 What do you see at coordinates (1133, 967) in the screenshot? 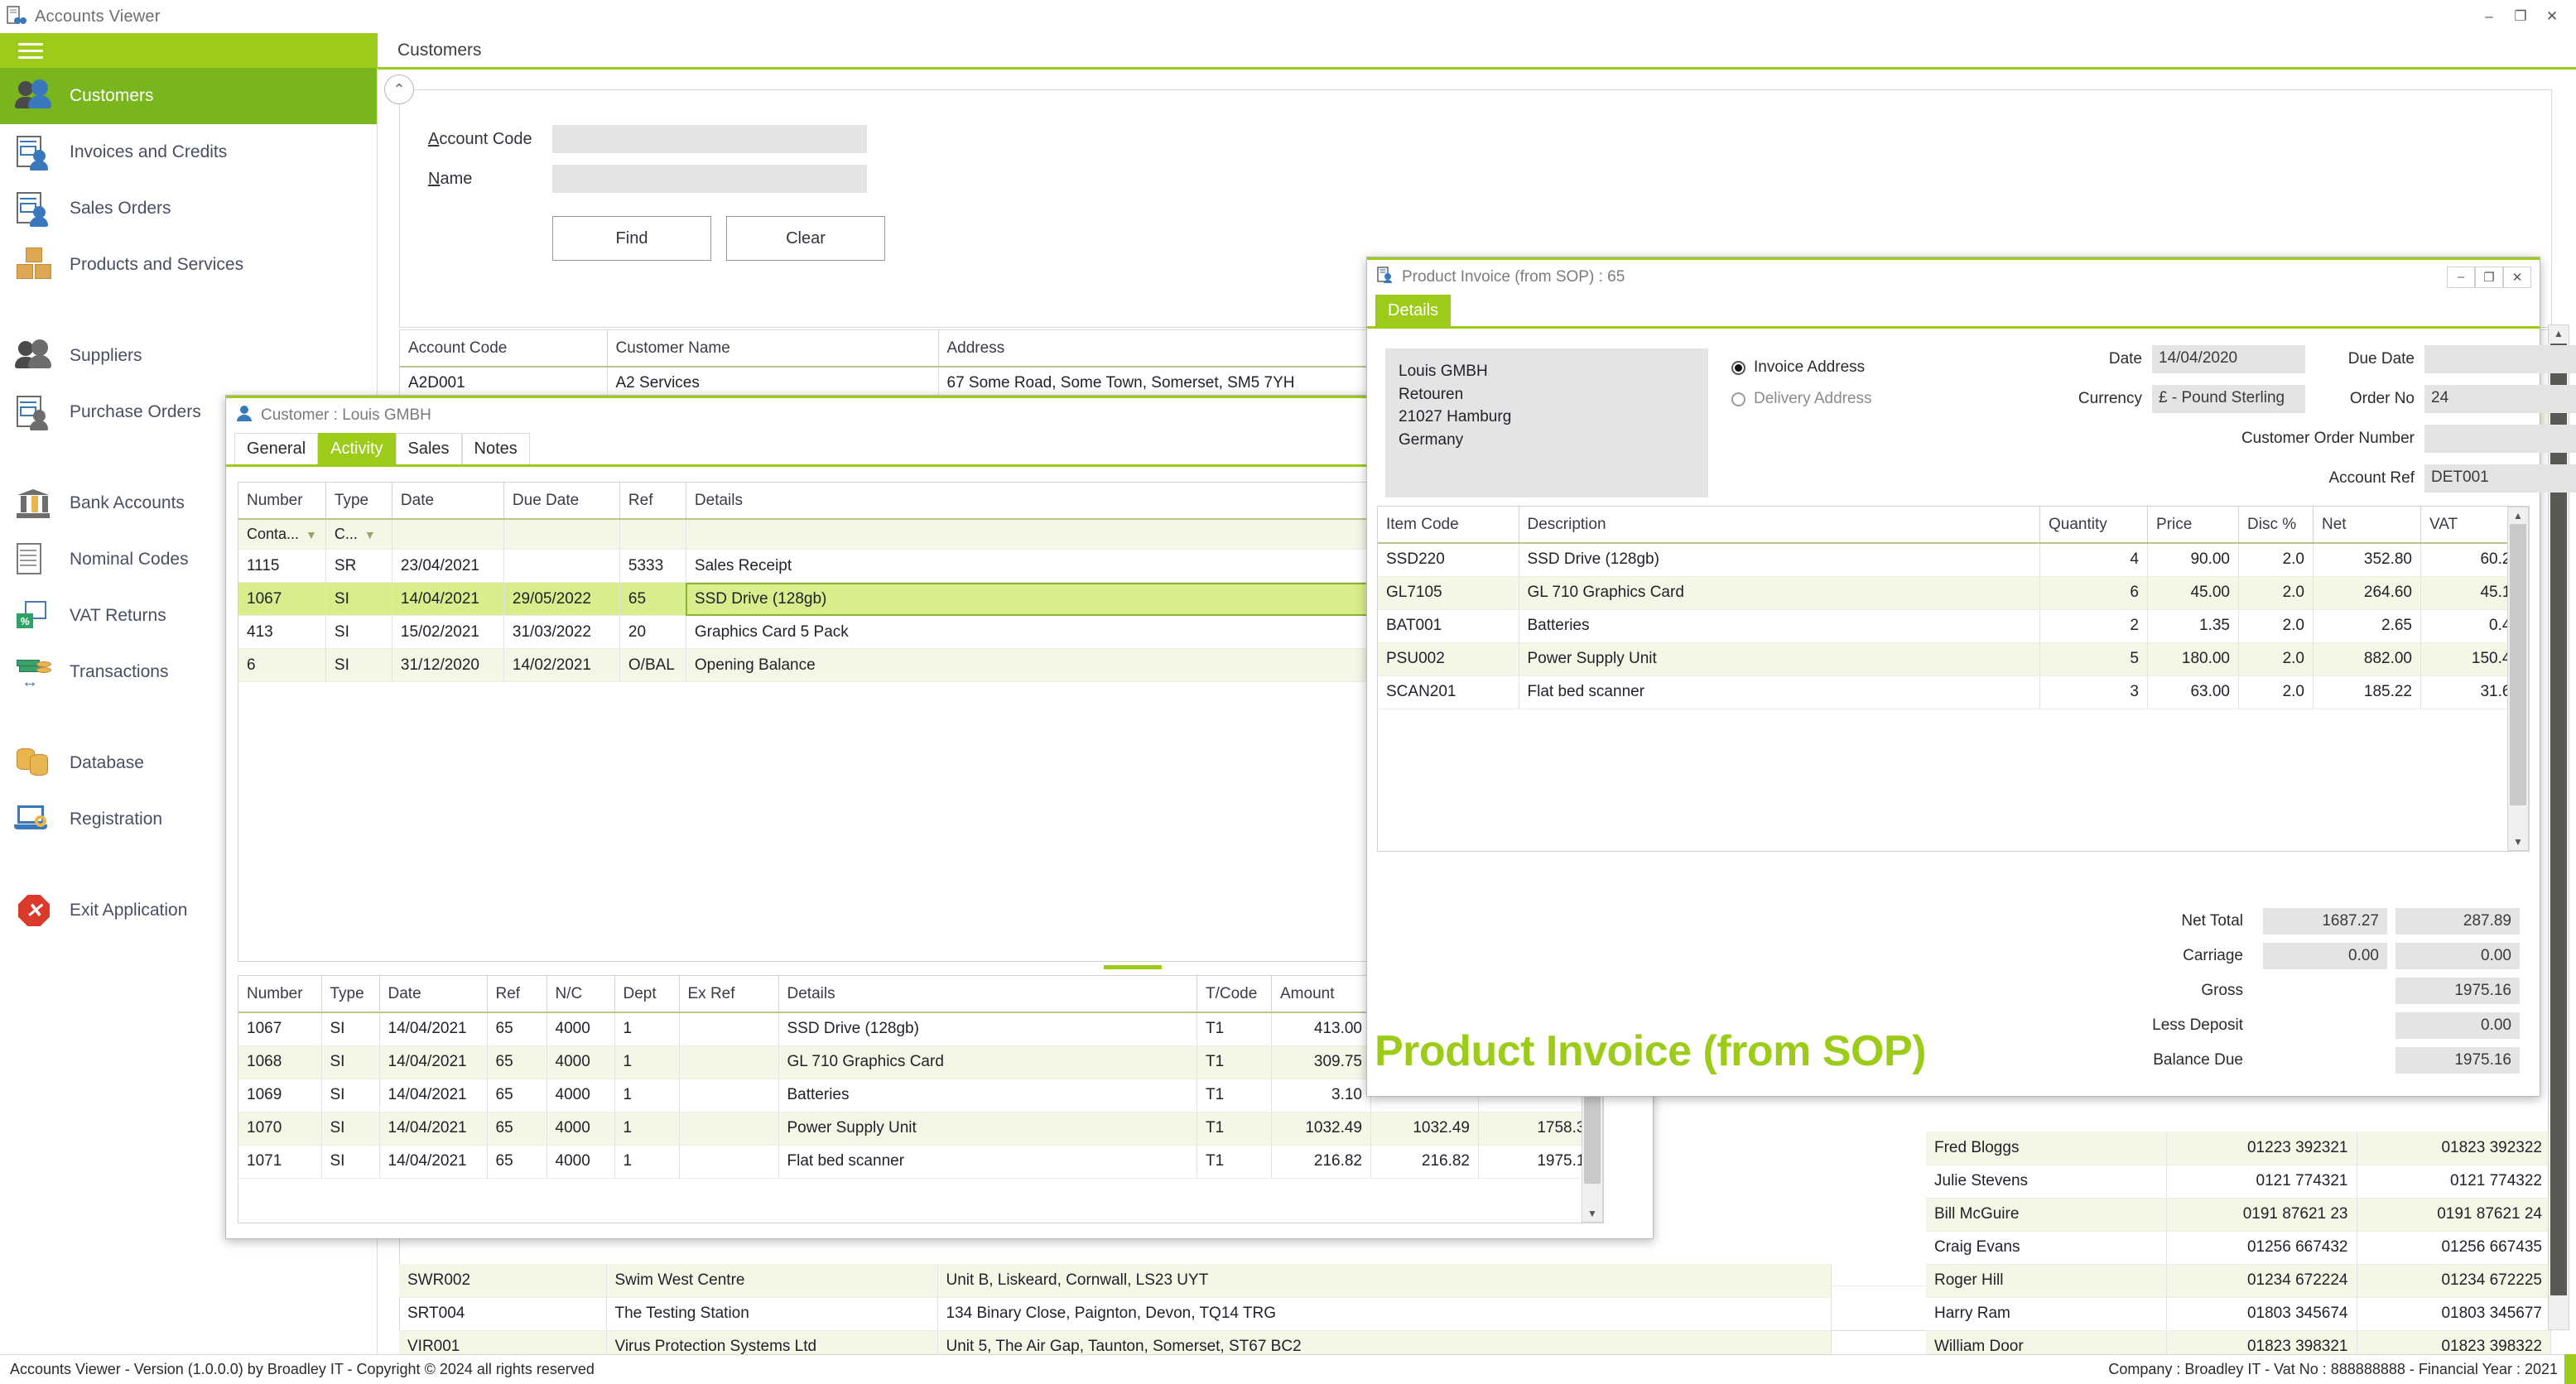
I see `splitter-handle` at bounding box center [1133, 967].